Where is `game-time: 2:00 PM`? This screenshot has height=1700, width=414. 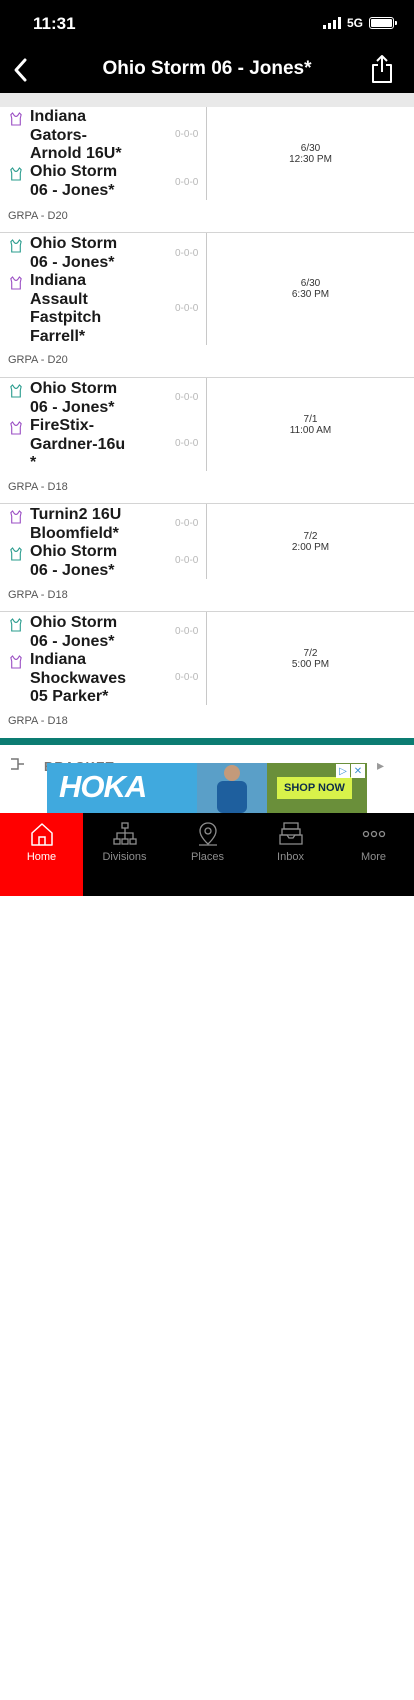
game-time: 2:00 PM is located at coordinates (310, 547).